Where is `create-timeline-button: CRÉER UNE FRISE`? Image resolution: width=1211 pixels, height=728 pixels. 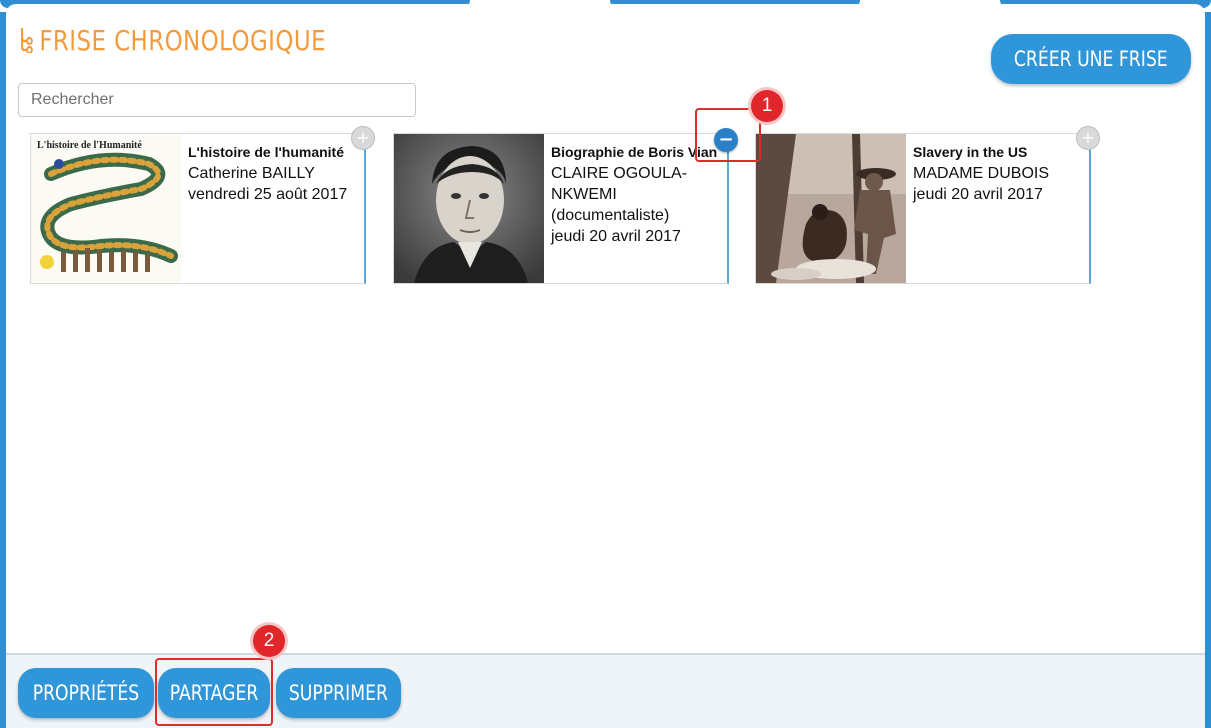 create-timeline-button: CRÉER UNE FRISE is located at coordinates (1091, 59).